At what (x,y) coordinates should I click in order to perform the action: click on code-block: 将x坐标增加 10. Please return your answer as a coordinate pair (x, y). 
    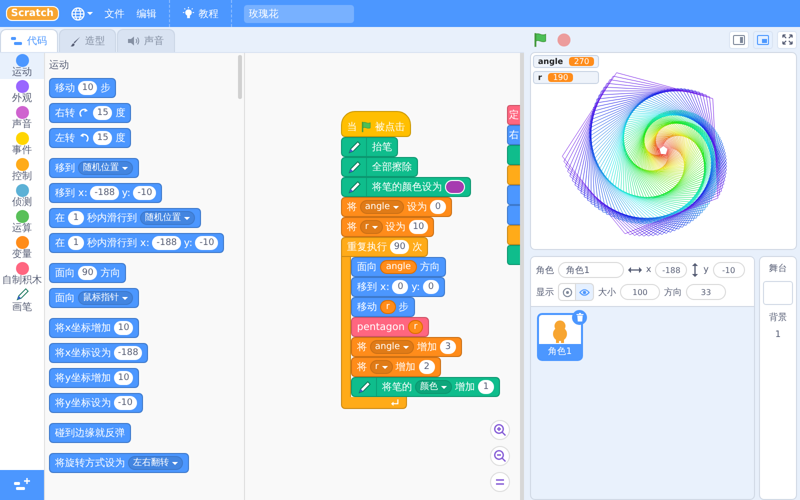
    Looking at the image, I should click on (94, 328).